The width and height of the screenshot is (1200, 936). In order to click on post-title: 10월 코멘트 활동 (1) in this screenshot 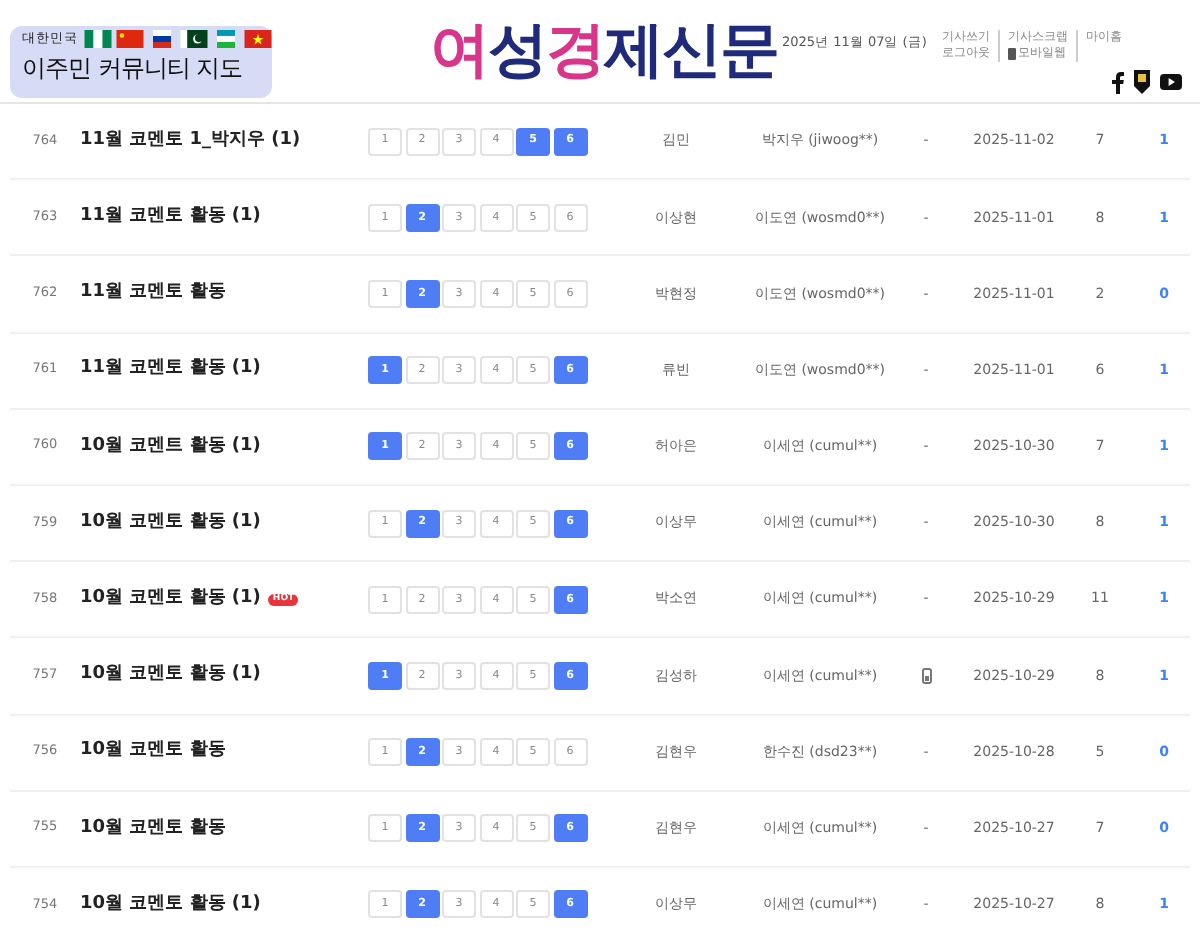, I will do `click(170, 447)`.